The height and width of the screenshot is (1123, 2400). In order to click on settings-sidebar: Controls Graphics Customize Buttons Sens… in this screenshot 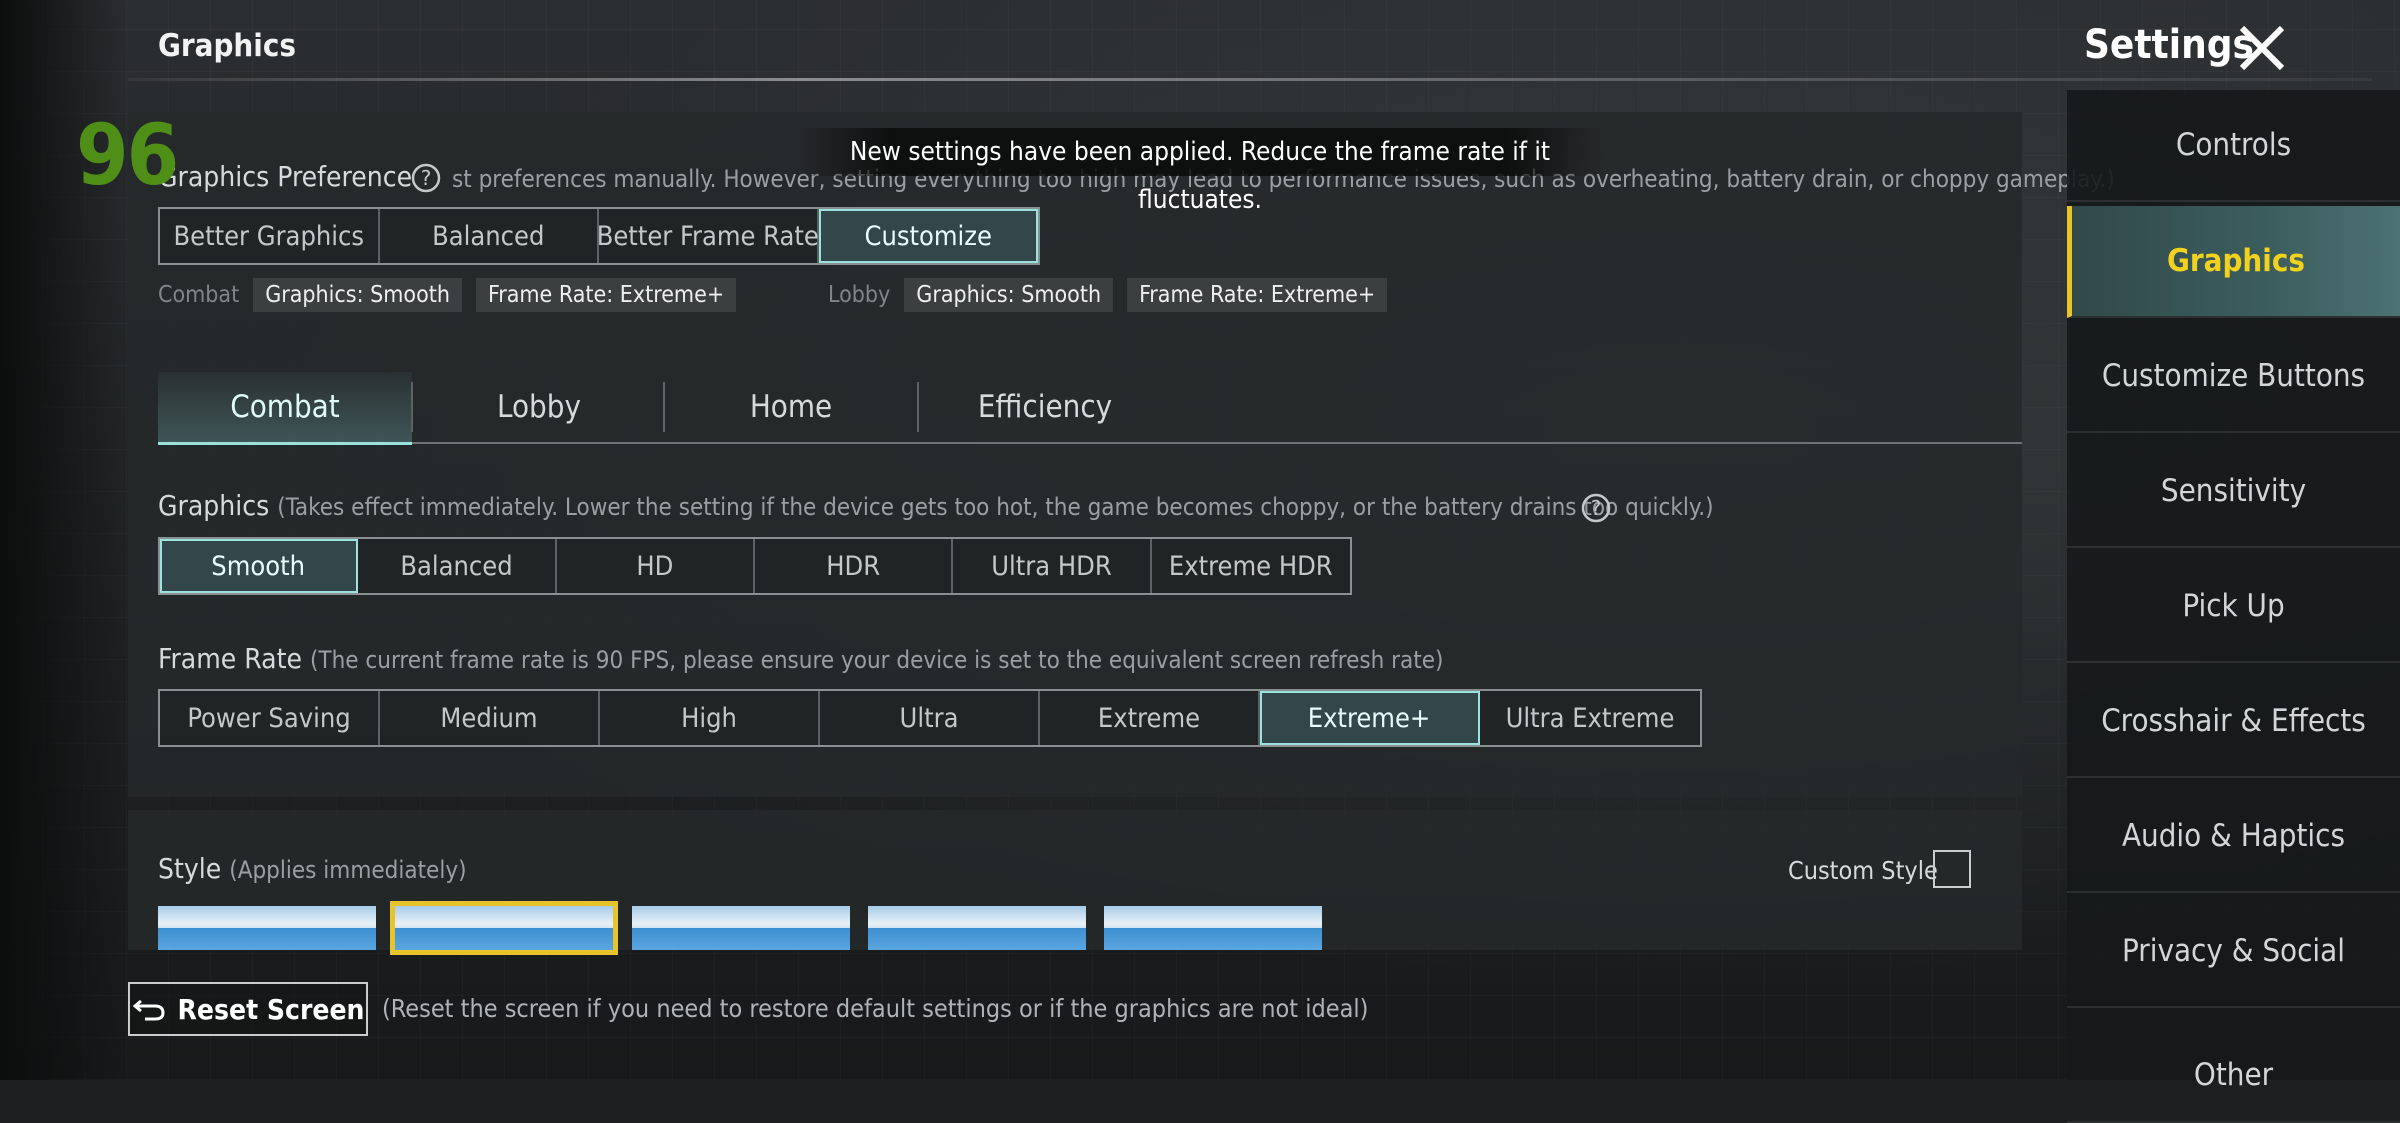, I will do `click(2233, 606)`.